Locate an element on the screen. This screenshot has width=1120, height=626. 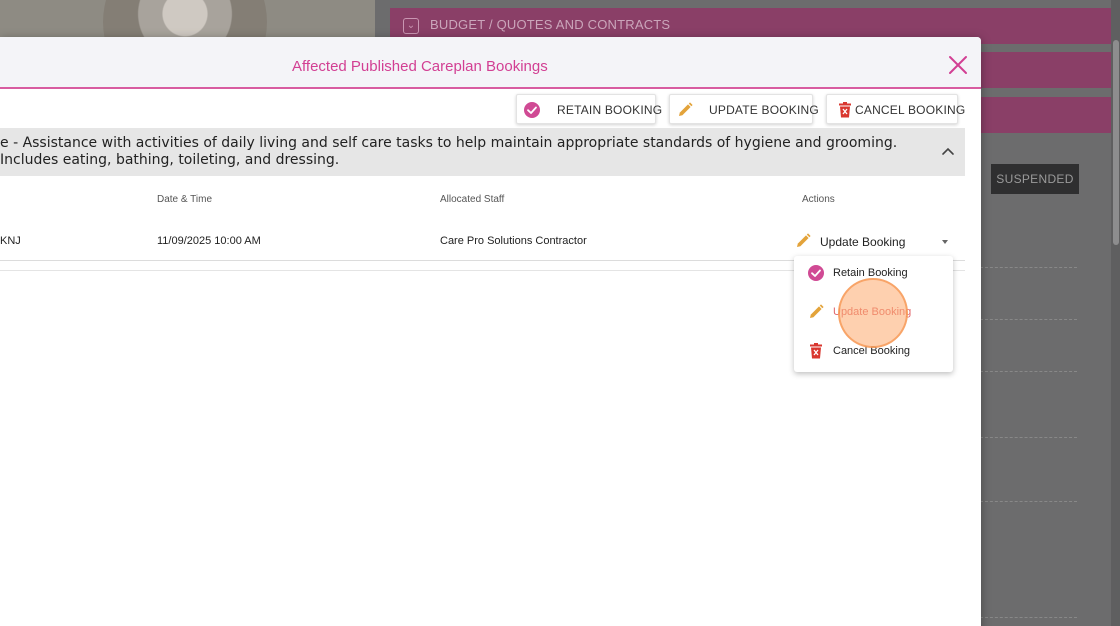
menu-item-update-booking: Update Booking is located at coordinates (873, 313).